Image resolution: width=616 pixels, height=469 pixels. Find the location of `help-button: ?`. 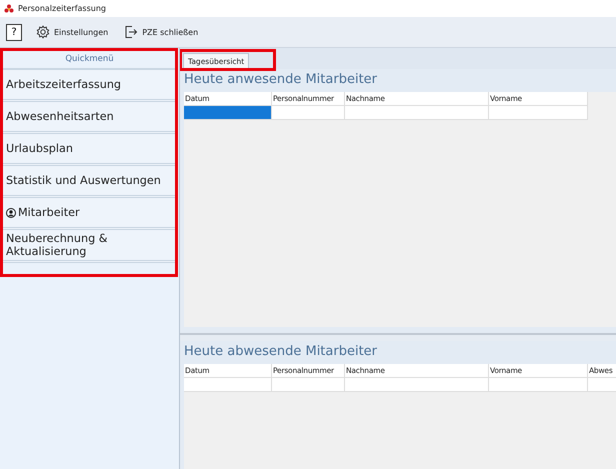

help-button: ? is located at coordinates (14, 32).